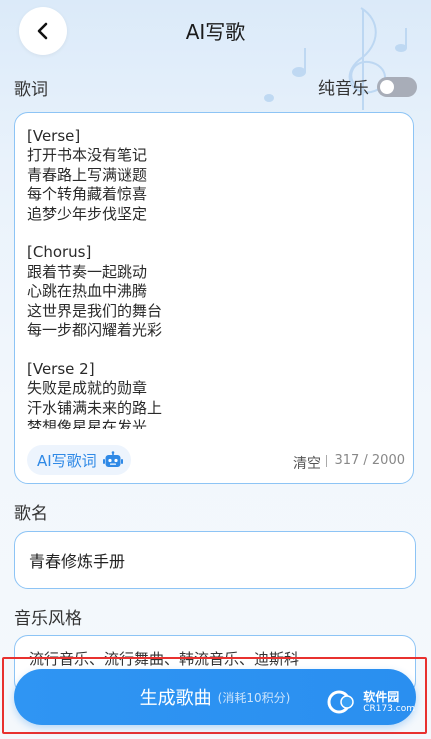  Describe the element at coordinates (369, 460) in the screenshot. I see `char-counter: 317 / 2000` at that location.